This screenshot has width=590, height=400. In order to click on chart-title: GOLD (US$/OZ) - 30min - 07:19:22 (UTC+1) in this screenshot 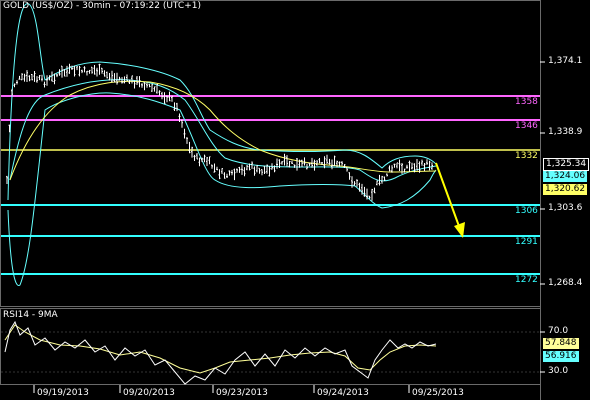, I will do `click(102, 6)`.